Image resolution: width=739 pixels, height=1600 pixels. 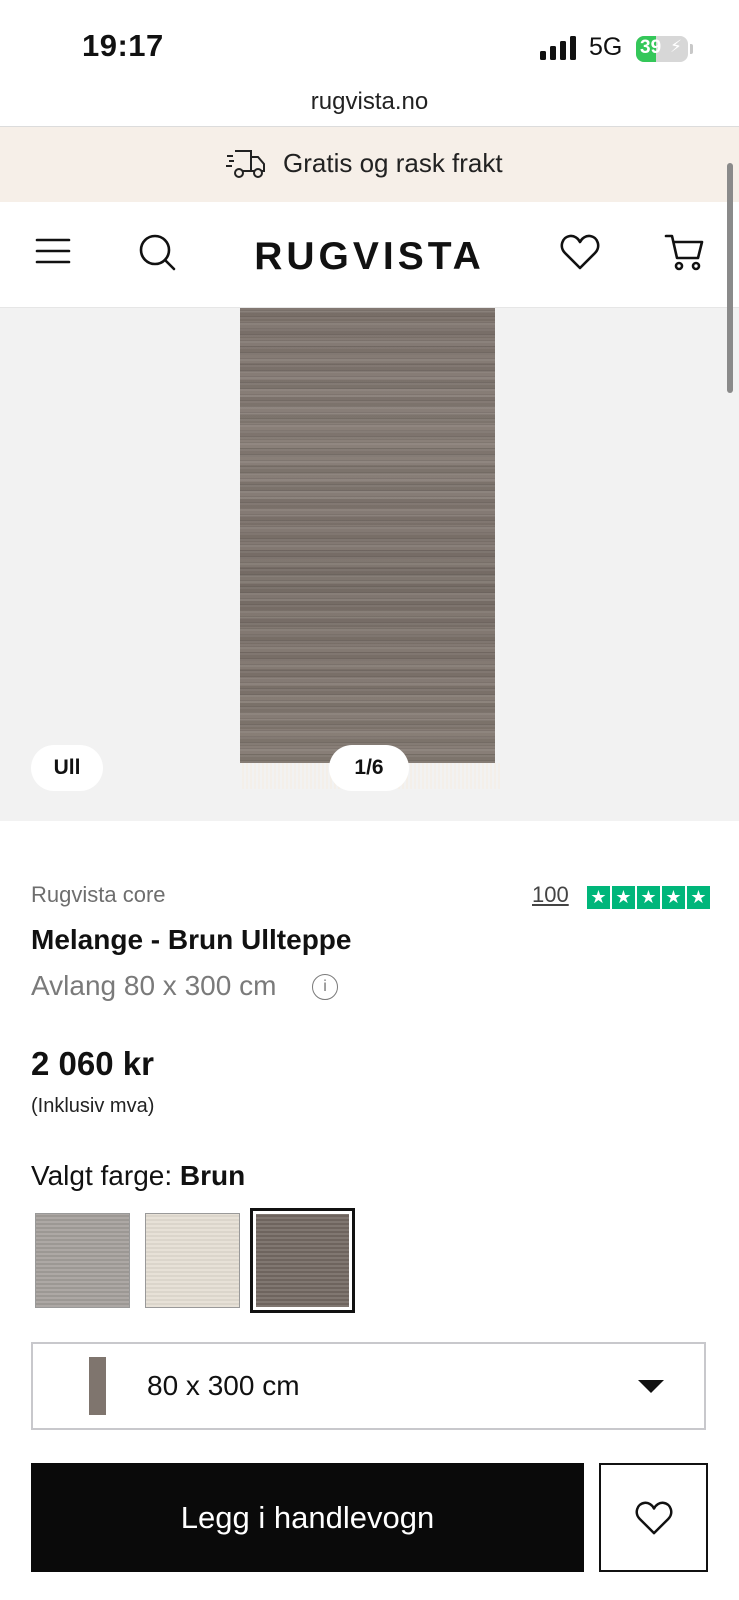 I want to click on promo-banner: Gratis og rask frakt, so click(x=369, y=164).